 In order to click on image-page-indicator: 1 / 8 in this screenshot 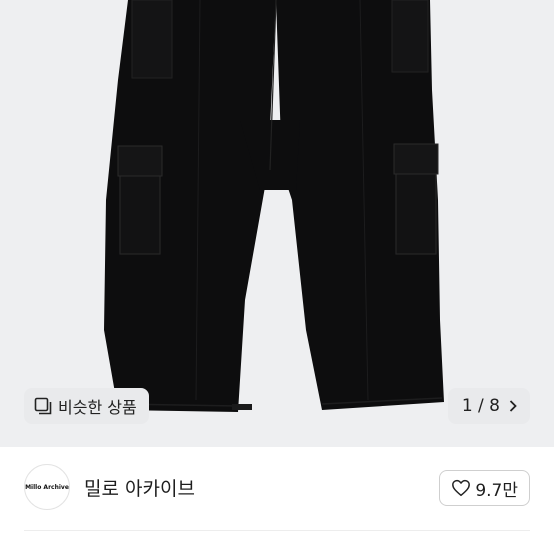, I will do `click(488, 406)`.